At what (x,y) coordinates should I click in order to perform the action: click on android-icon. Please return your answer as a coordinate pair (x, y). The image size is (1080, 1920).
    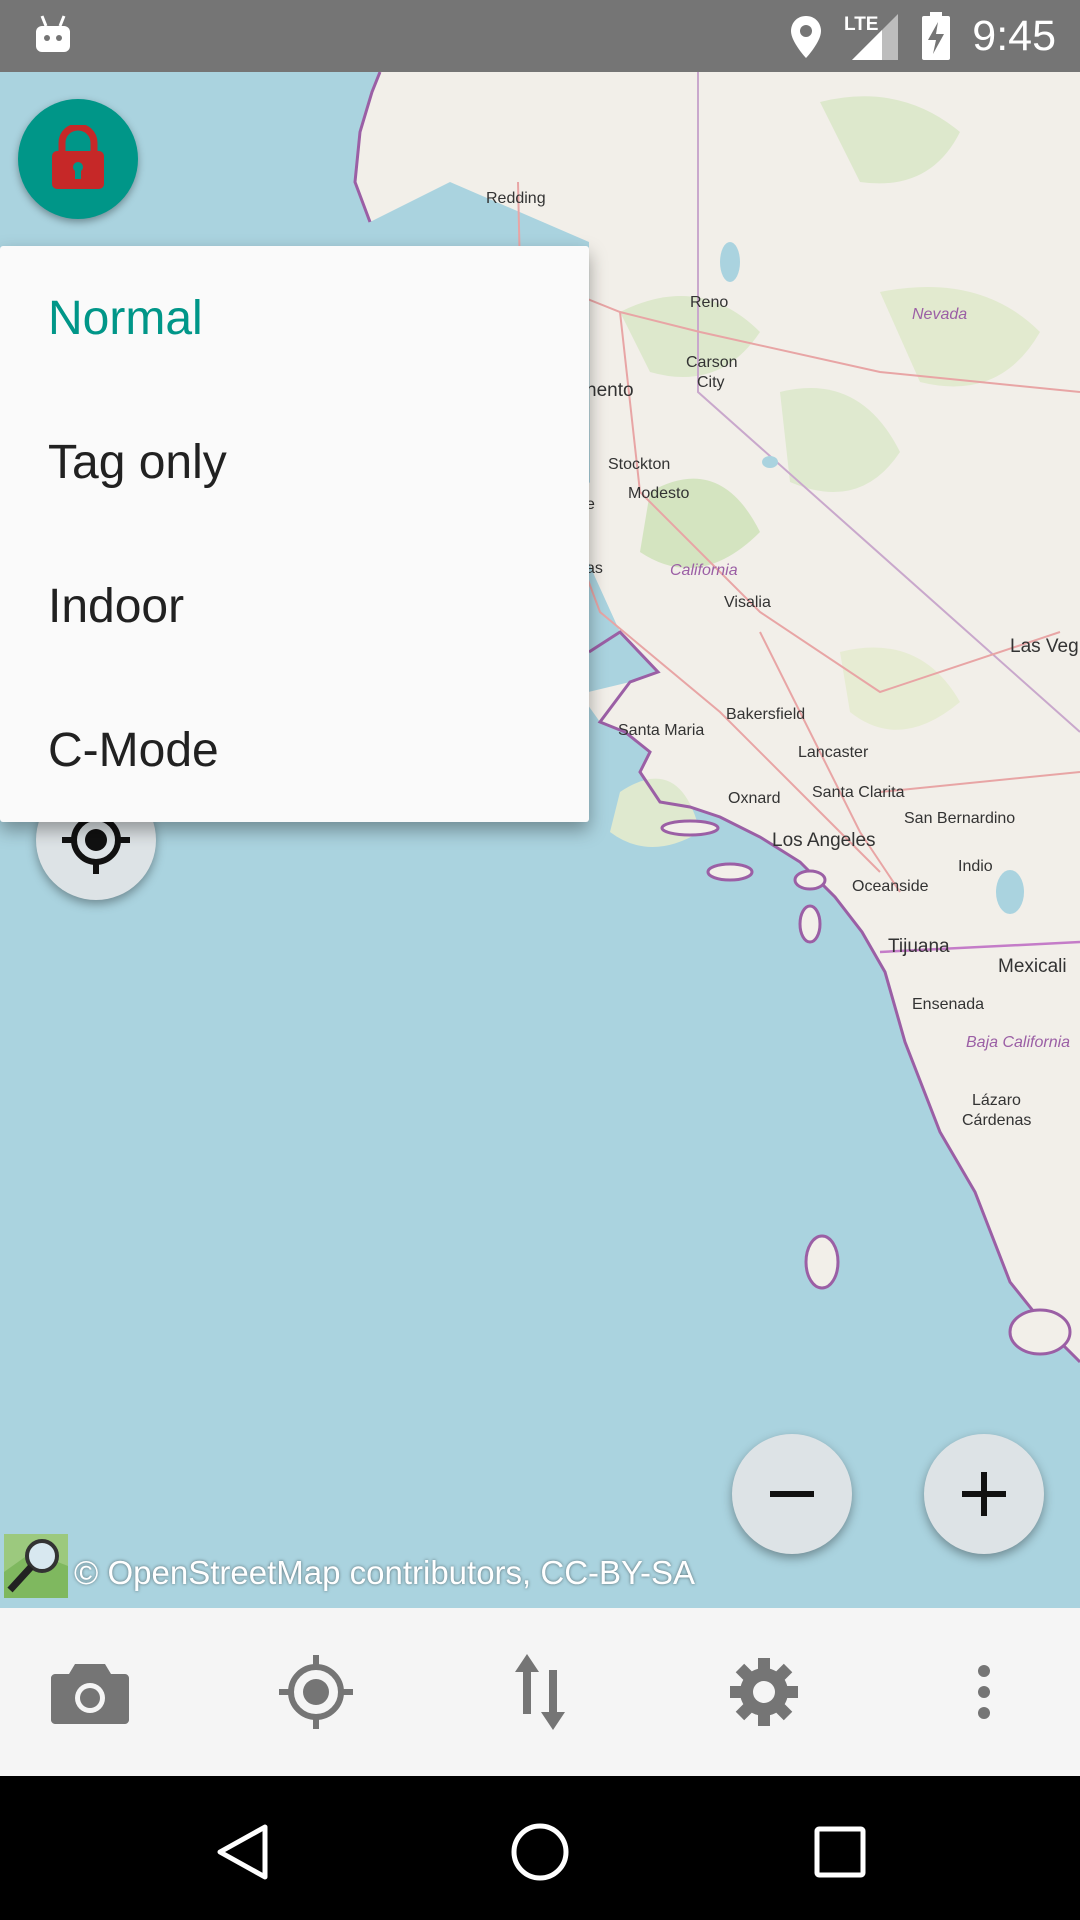
    Looking at the image, I should click on (53, 33).